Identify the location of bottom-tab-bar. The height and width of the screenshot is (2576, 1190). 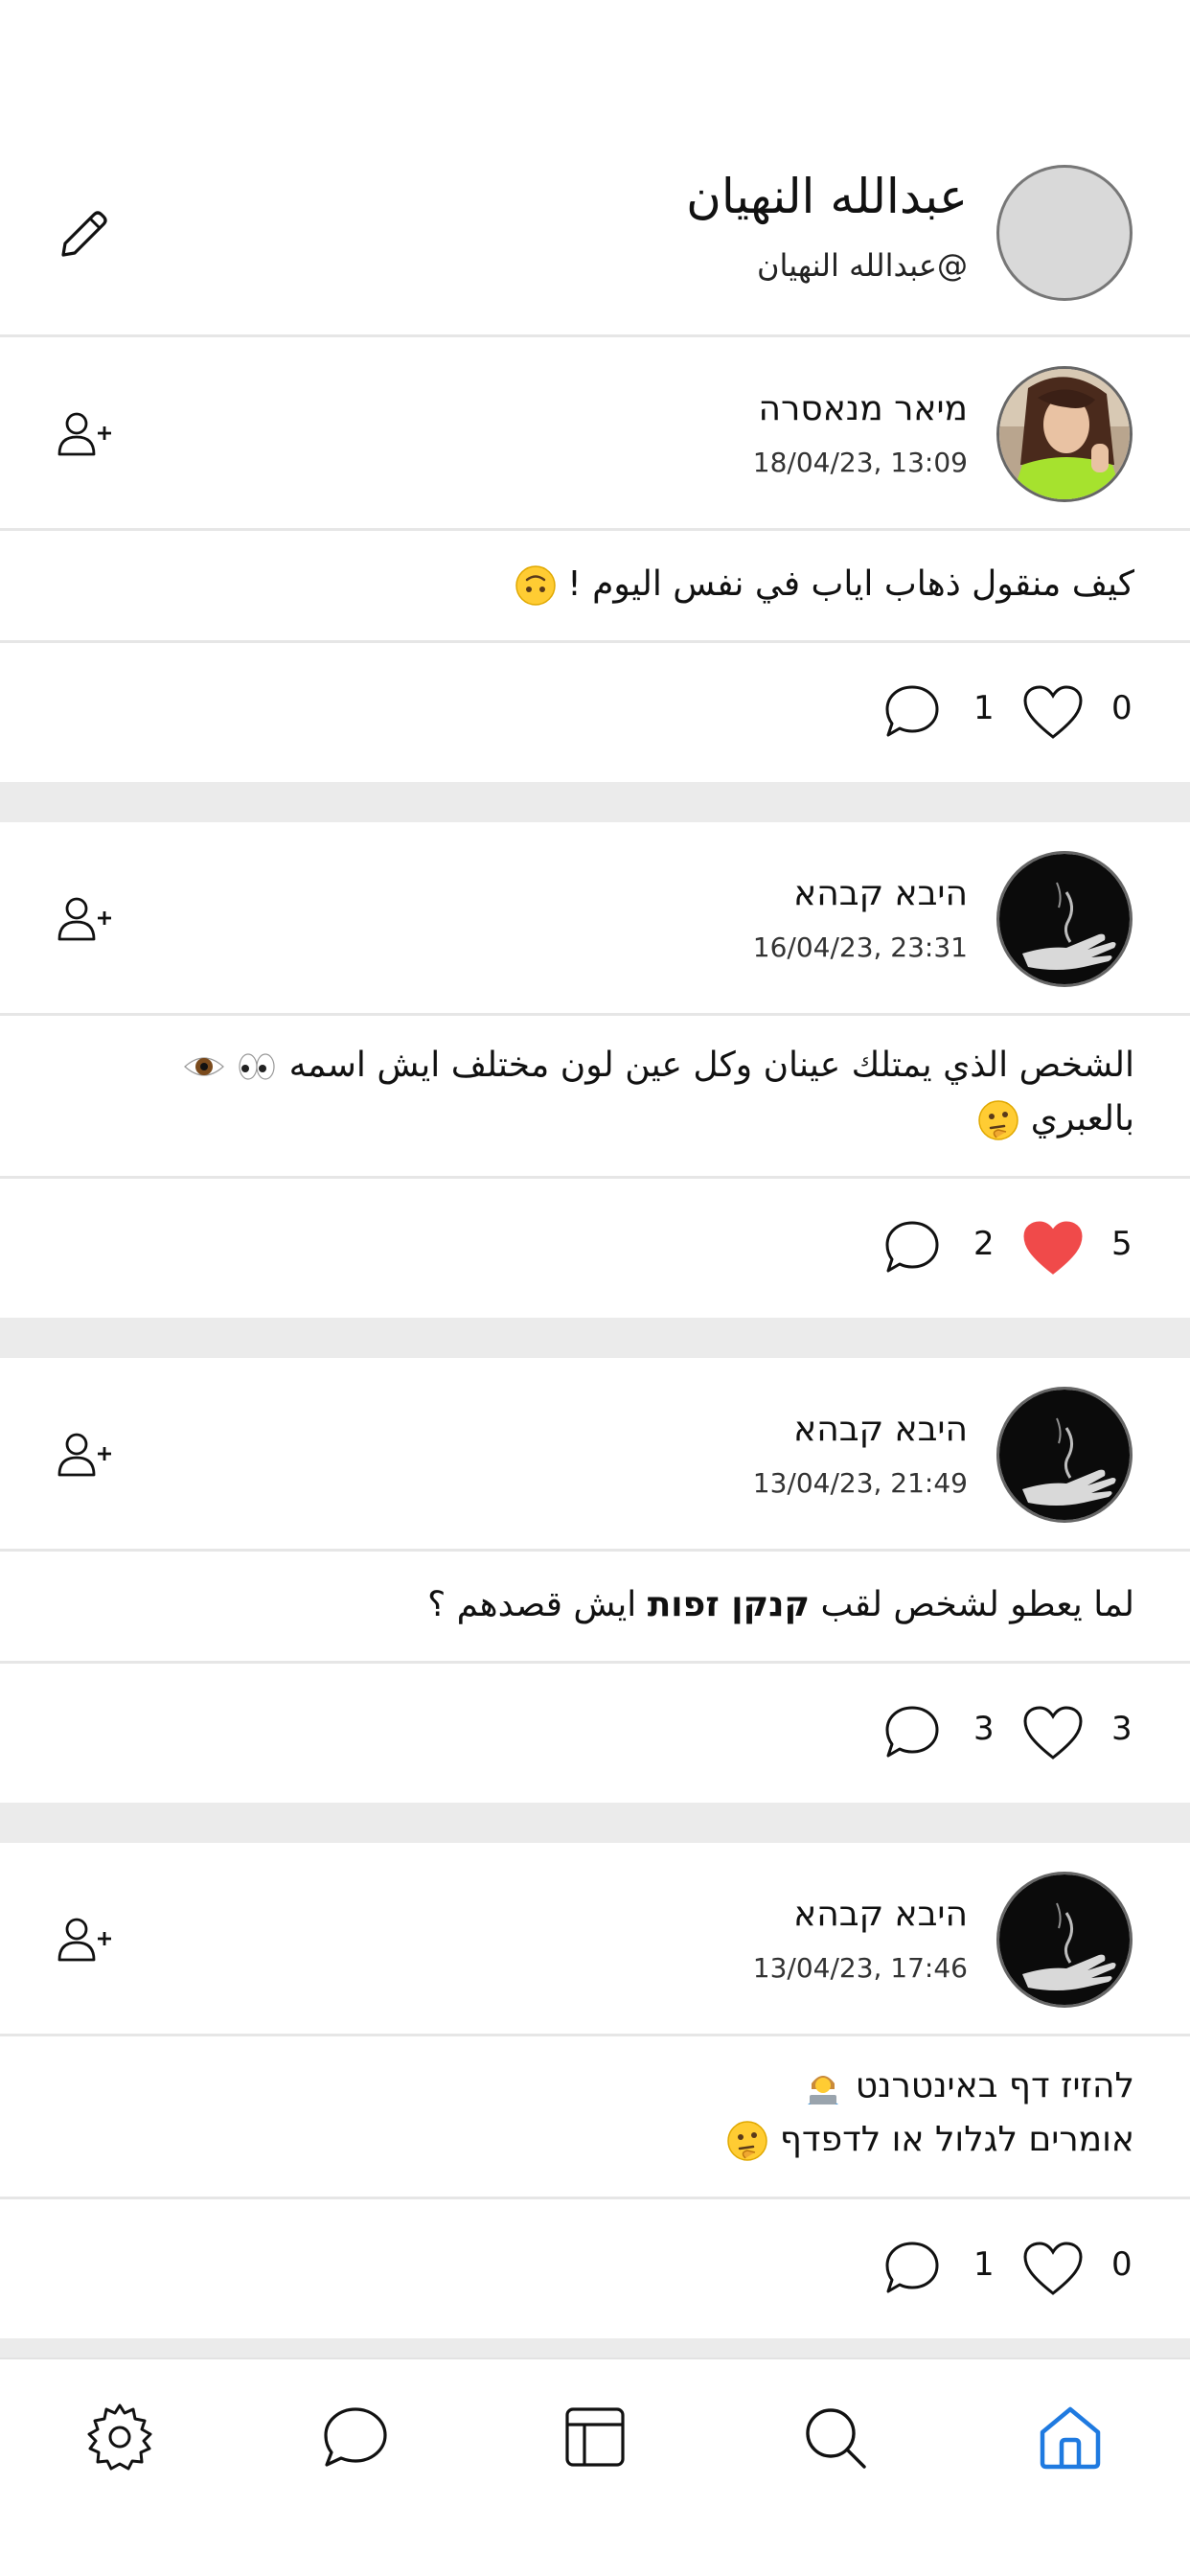
(595, 2467).